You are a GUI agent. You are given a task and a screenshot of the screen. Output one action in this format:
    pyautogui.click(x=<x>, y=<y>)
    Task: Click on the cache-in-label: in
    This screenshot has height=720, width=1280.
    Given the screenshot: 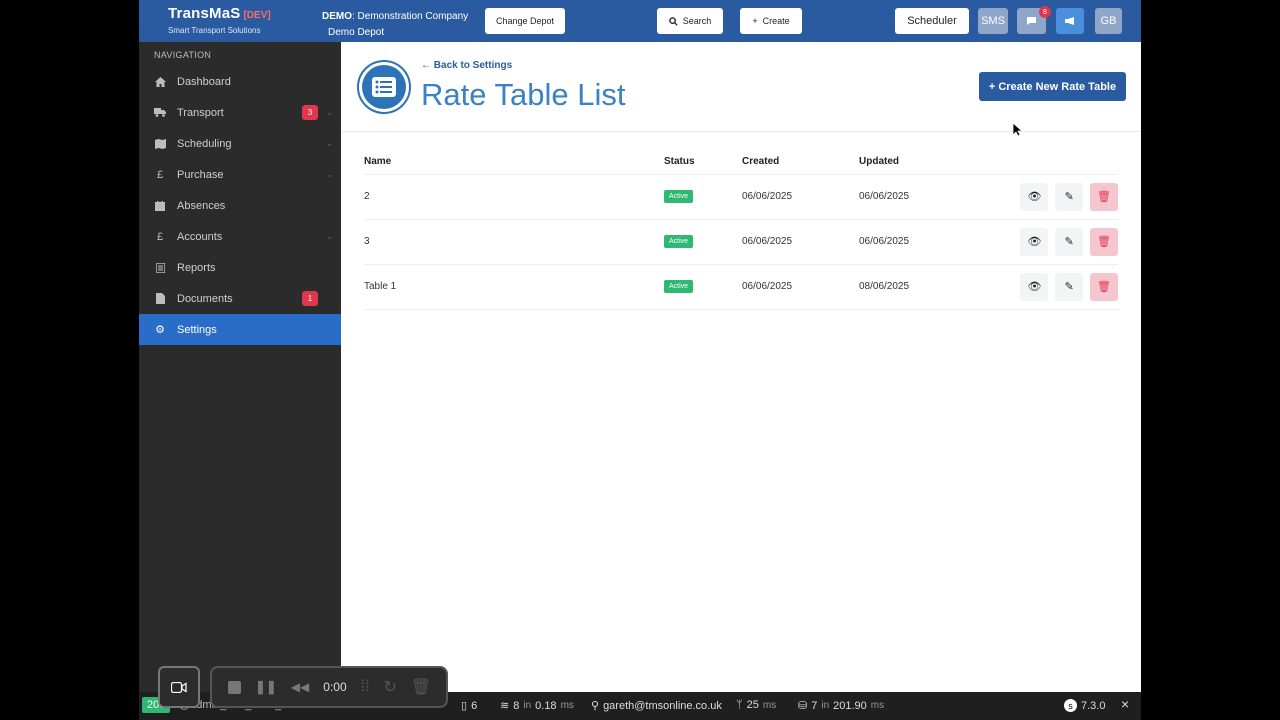 What is the action you would take?
    pyautogui.click(x=527, y=705)
    